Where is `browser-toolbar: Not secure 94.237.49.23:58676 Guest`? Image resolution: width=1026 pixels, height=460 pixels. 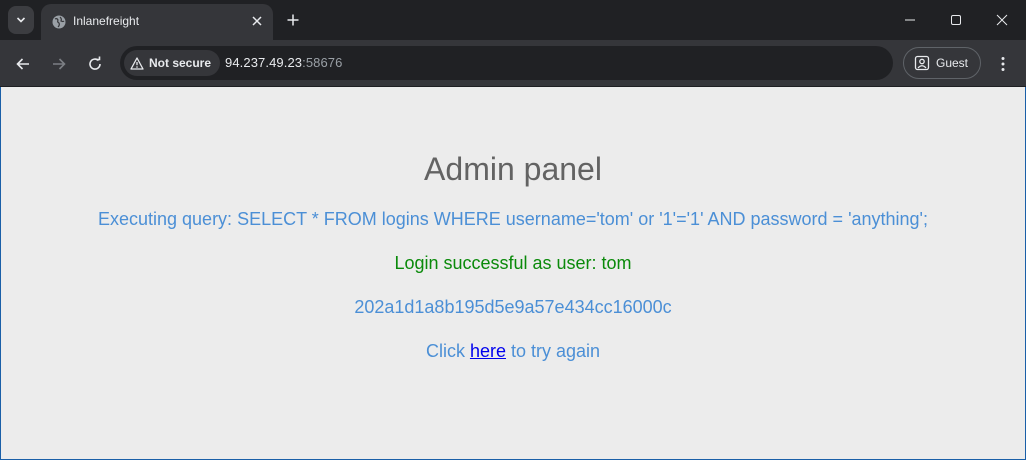 browser-toolbar: Not secure 94.237.49.23:58676 Guest is located at coordinates (513, 63).